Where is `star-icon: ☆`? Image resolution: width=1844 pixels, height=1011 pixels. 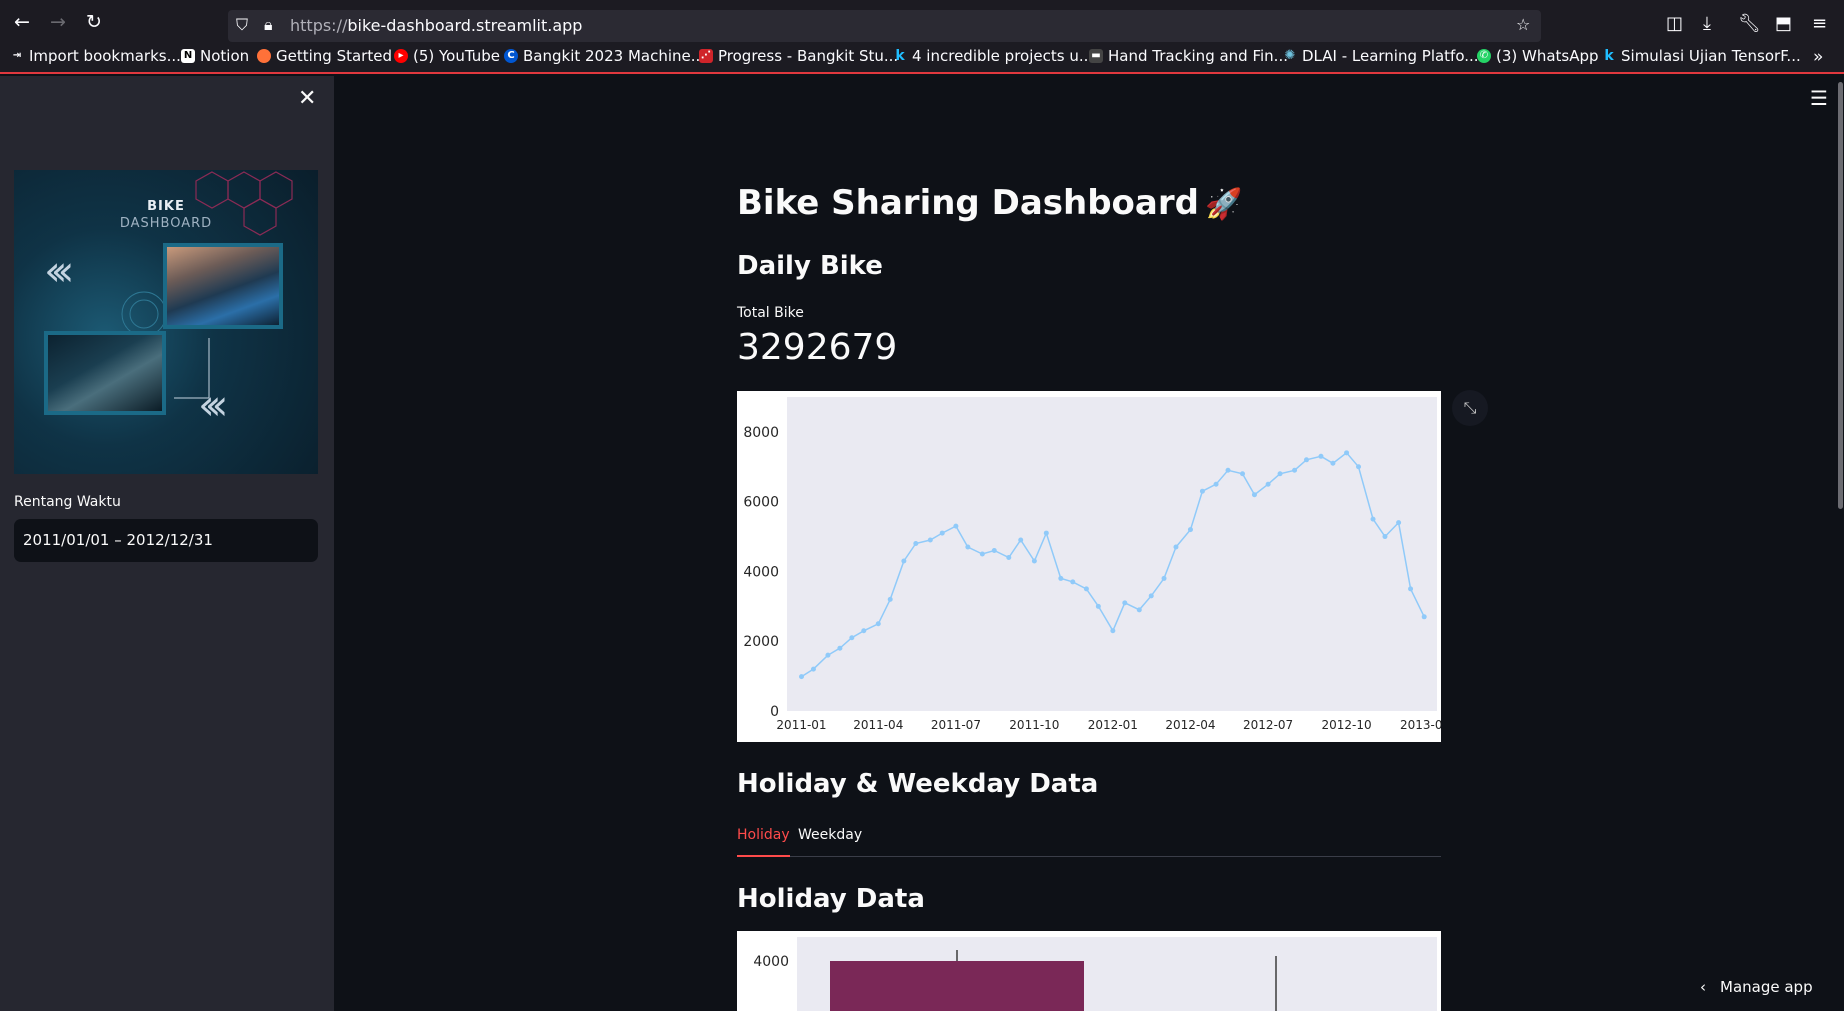
star-icon: ☆ is located at coordinates (1523, 24).